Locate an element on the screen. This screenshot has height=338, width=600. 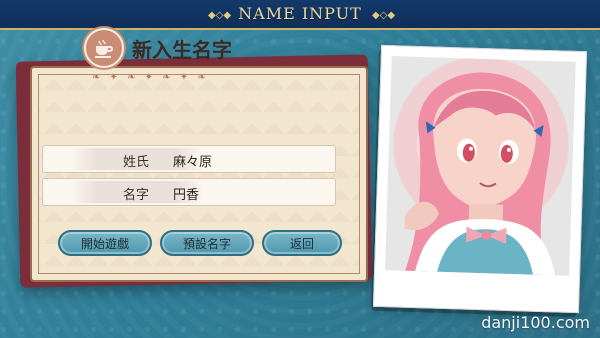
back-button: 返回 is located at coordinates (302, 243).